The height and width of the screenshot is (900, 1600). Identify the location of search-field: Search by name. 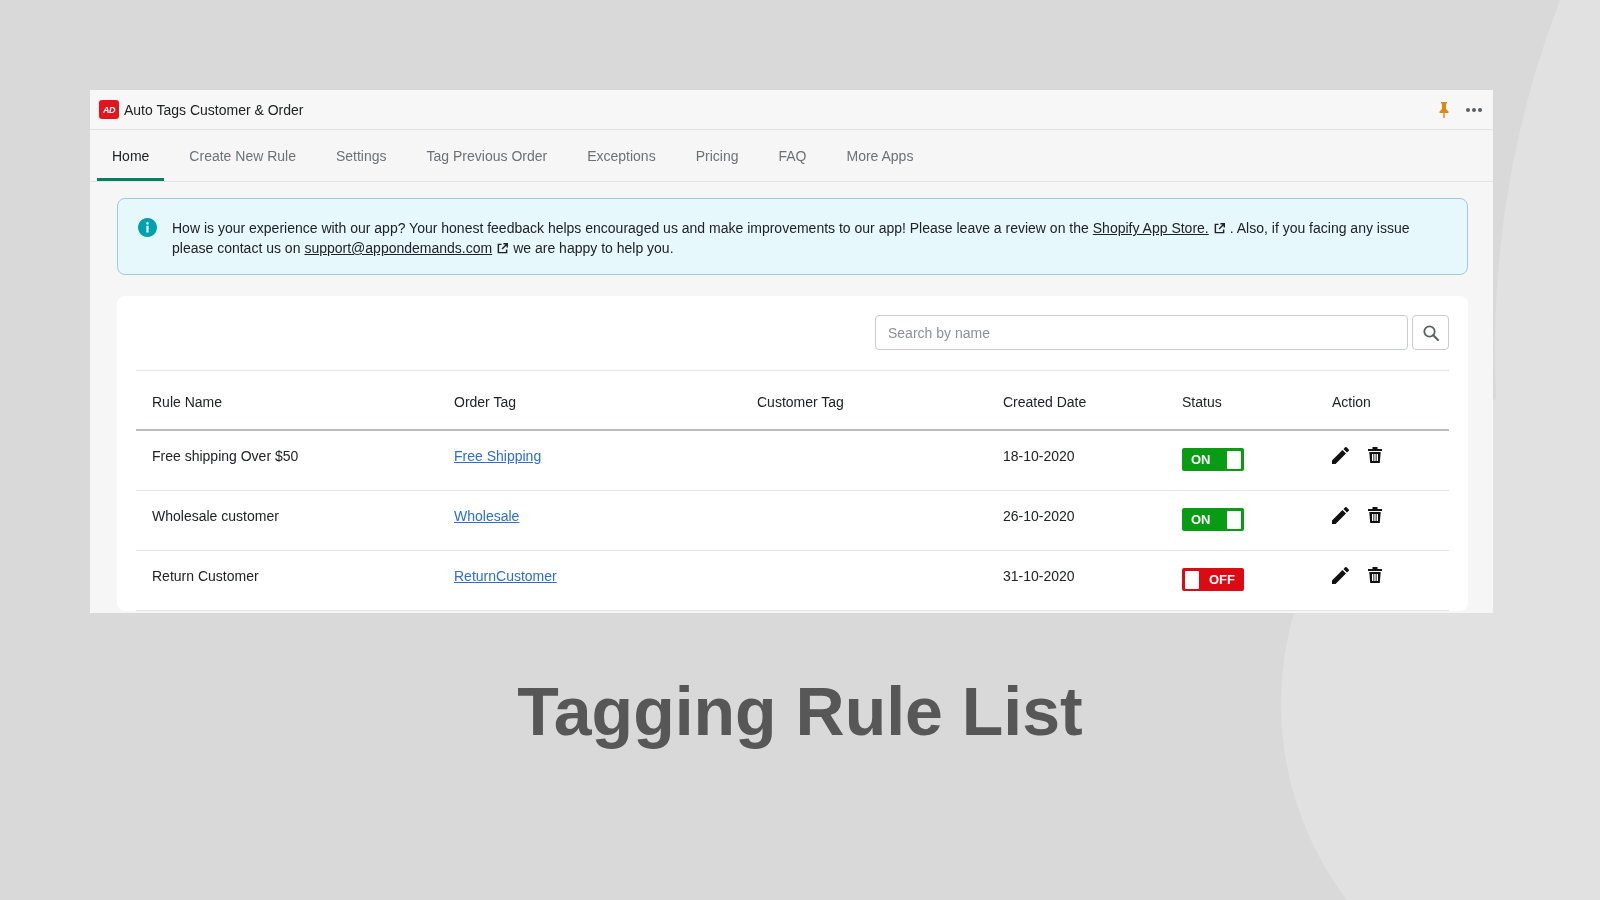
(1141, 332).